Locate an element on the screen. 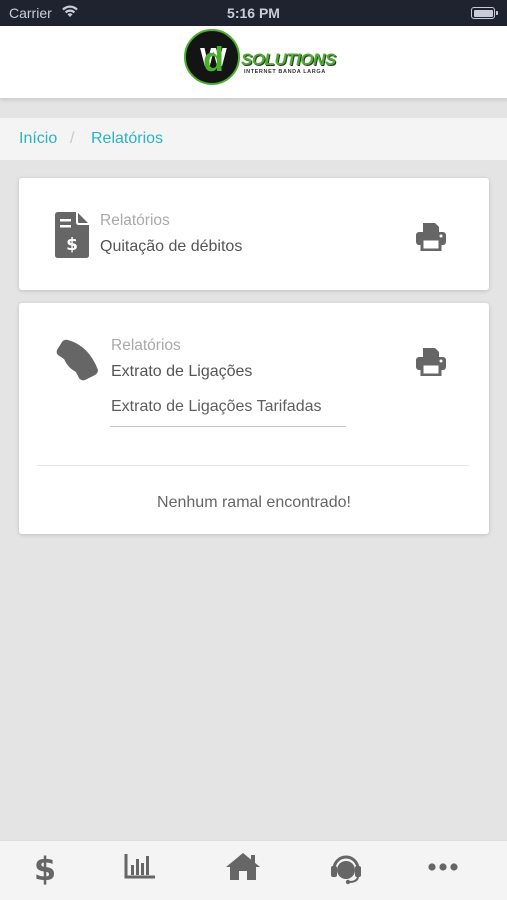 The image size is (507, 900). logo-tagline: INTERNET BANDA LARGA is located at coordinates (285, 72).